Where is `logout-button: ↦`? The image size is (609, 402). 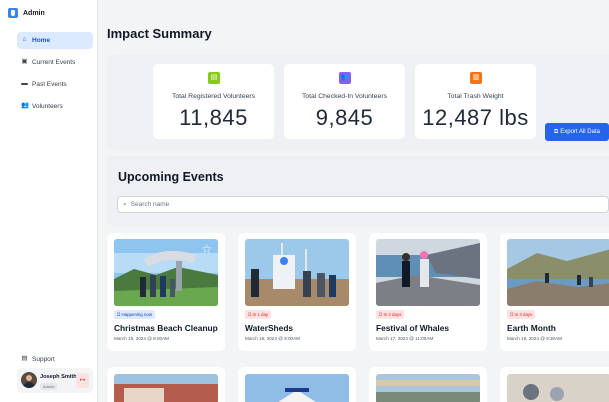
logout-button: ↦ is located at coordinates (82, 380).